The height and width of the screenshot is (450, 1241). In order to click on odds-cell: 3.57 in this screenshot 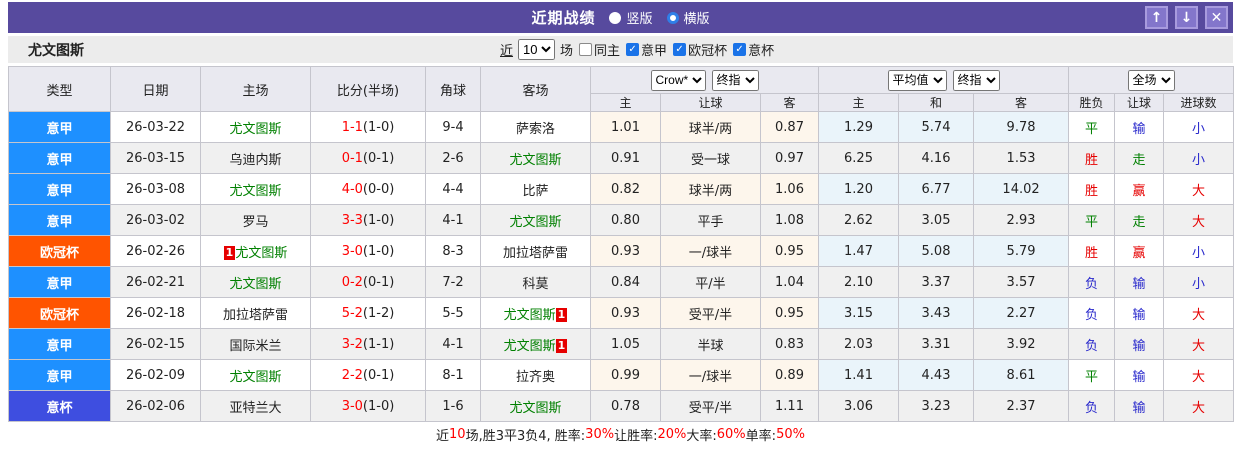, I will do `click(1021, 282)`.